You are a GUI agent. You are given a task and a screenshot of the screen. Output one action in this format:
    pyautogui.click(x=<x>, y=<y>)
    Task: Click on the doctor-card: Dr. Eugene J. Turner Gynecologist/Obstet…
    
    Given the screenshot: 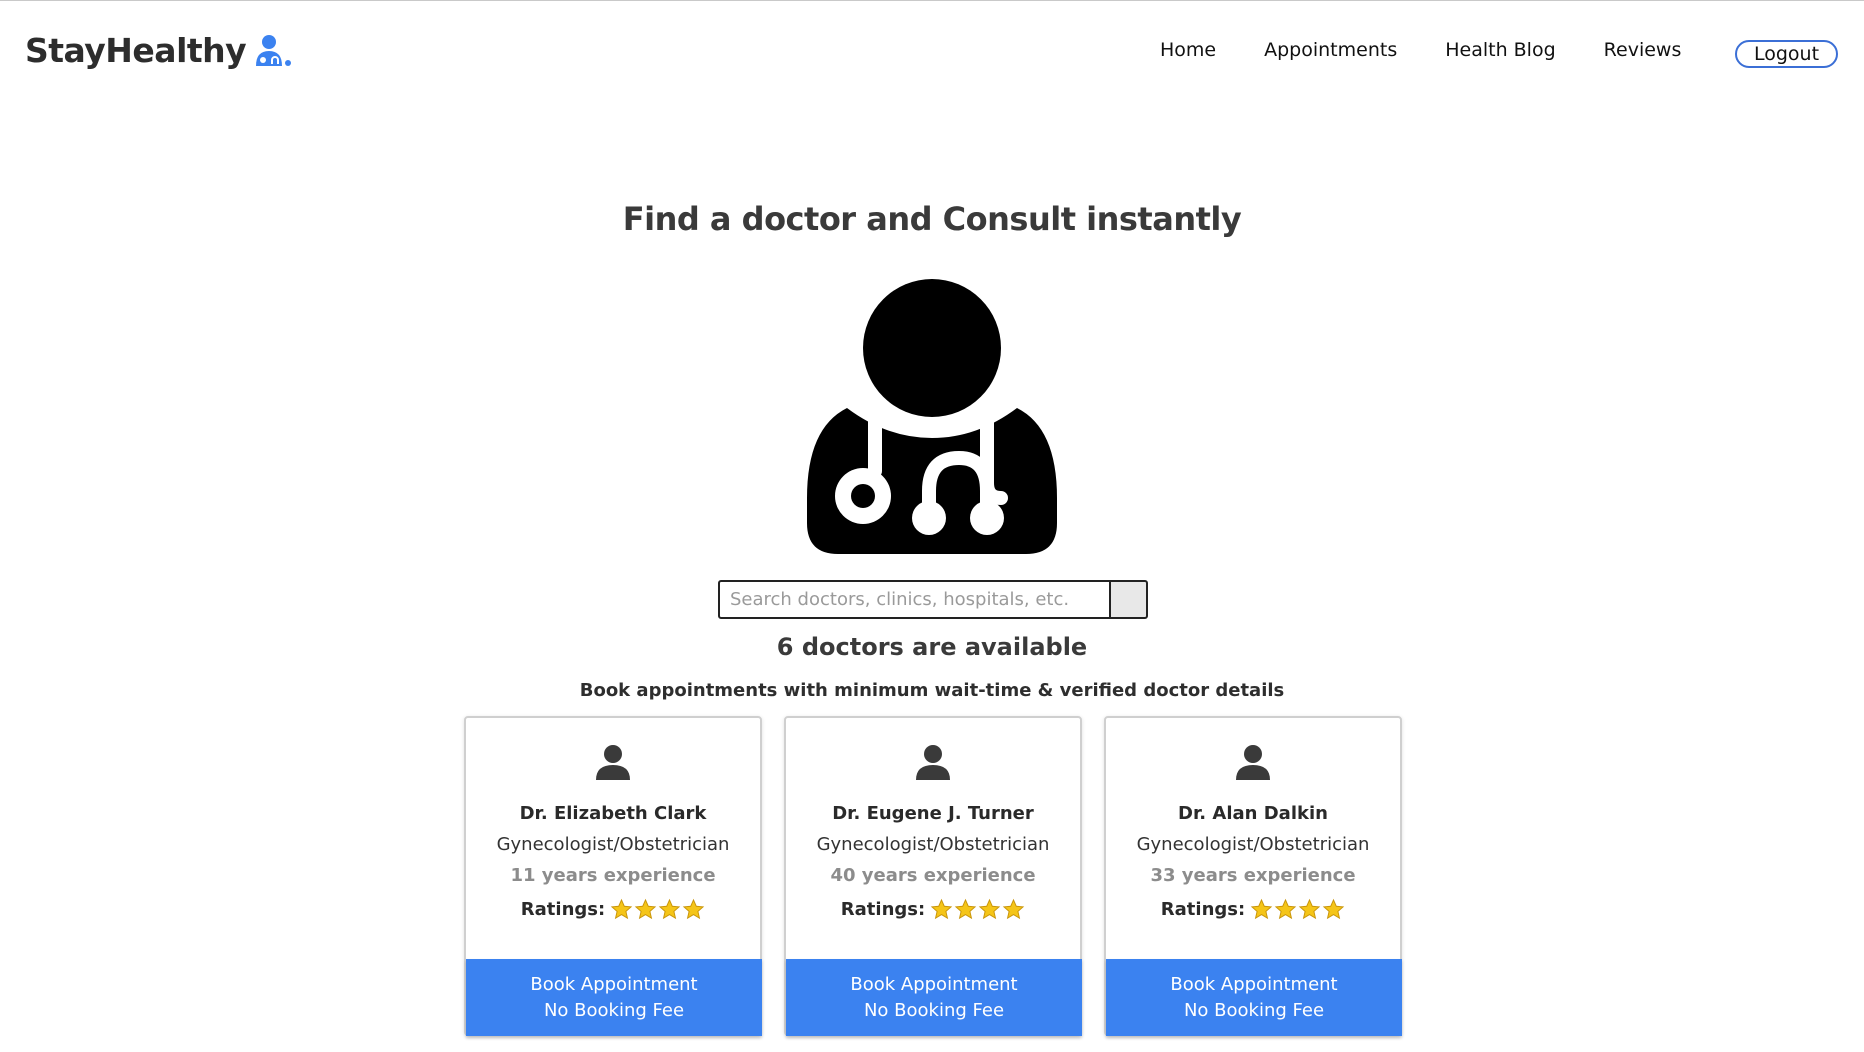 What is the action you would take?
    pyautogui.click(x=933, y=876)
    